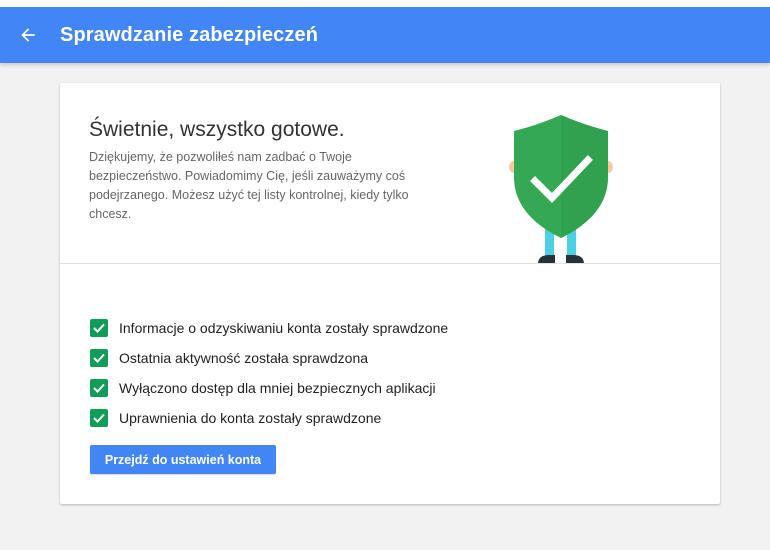  Describe the element at coordinates (244, 358) in the screenshot. I see `checklist-item-label: Ostatnia aktywność została sprawdzona` at that location.